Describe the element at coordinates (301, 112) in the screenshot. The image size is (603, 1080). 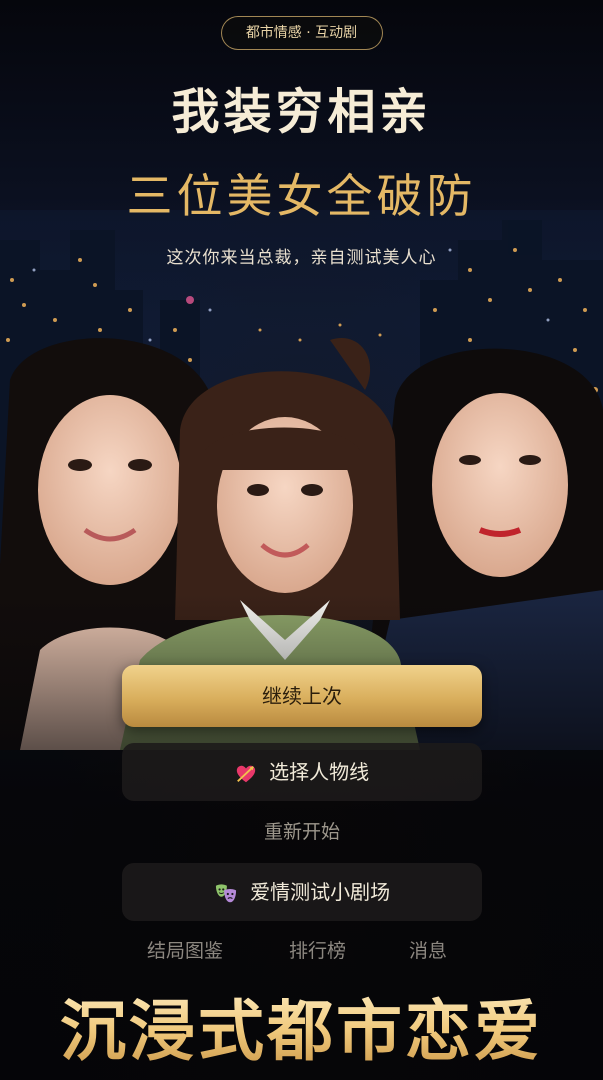
I see `game-title-line1: 我装穷相亲` at that location.